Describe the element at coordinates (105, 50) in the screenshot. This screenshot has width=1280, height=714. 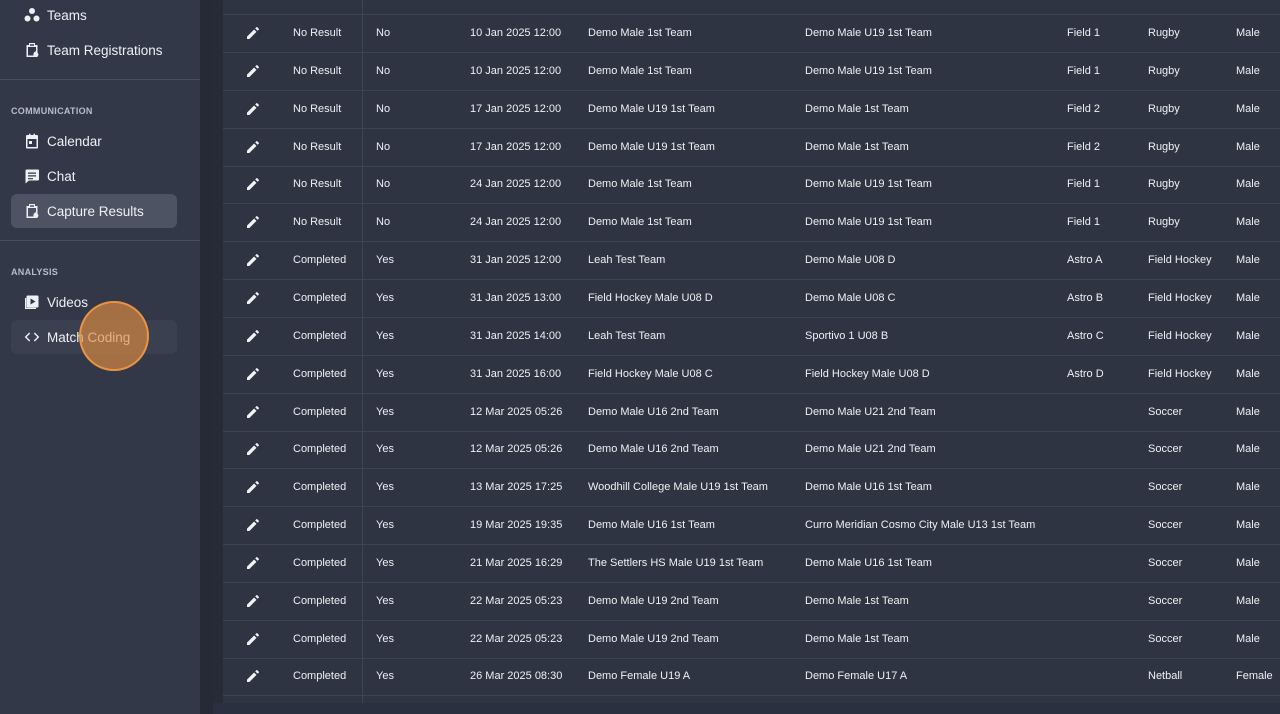
I see `sidebar-item-label: Team Registrations` at that location.